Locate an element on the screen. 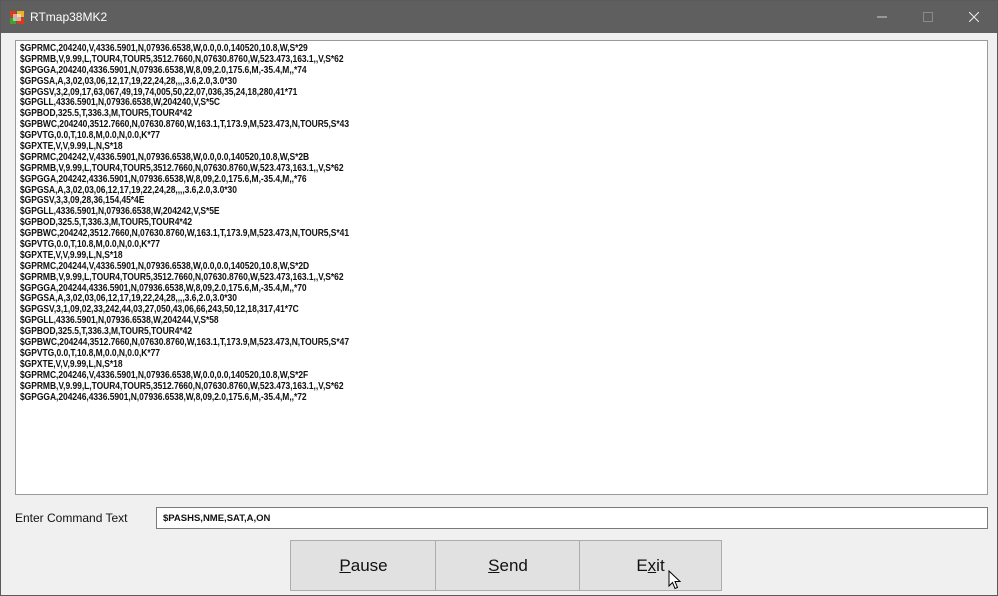  exit-button-label: Exit is located at coordinates (650, 565).